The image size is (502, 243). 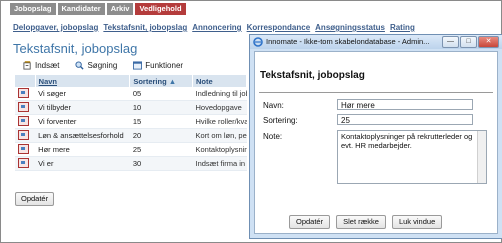 I want to click on row-note: Kontaktoplysnin, so click(x=219, y=149).